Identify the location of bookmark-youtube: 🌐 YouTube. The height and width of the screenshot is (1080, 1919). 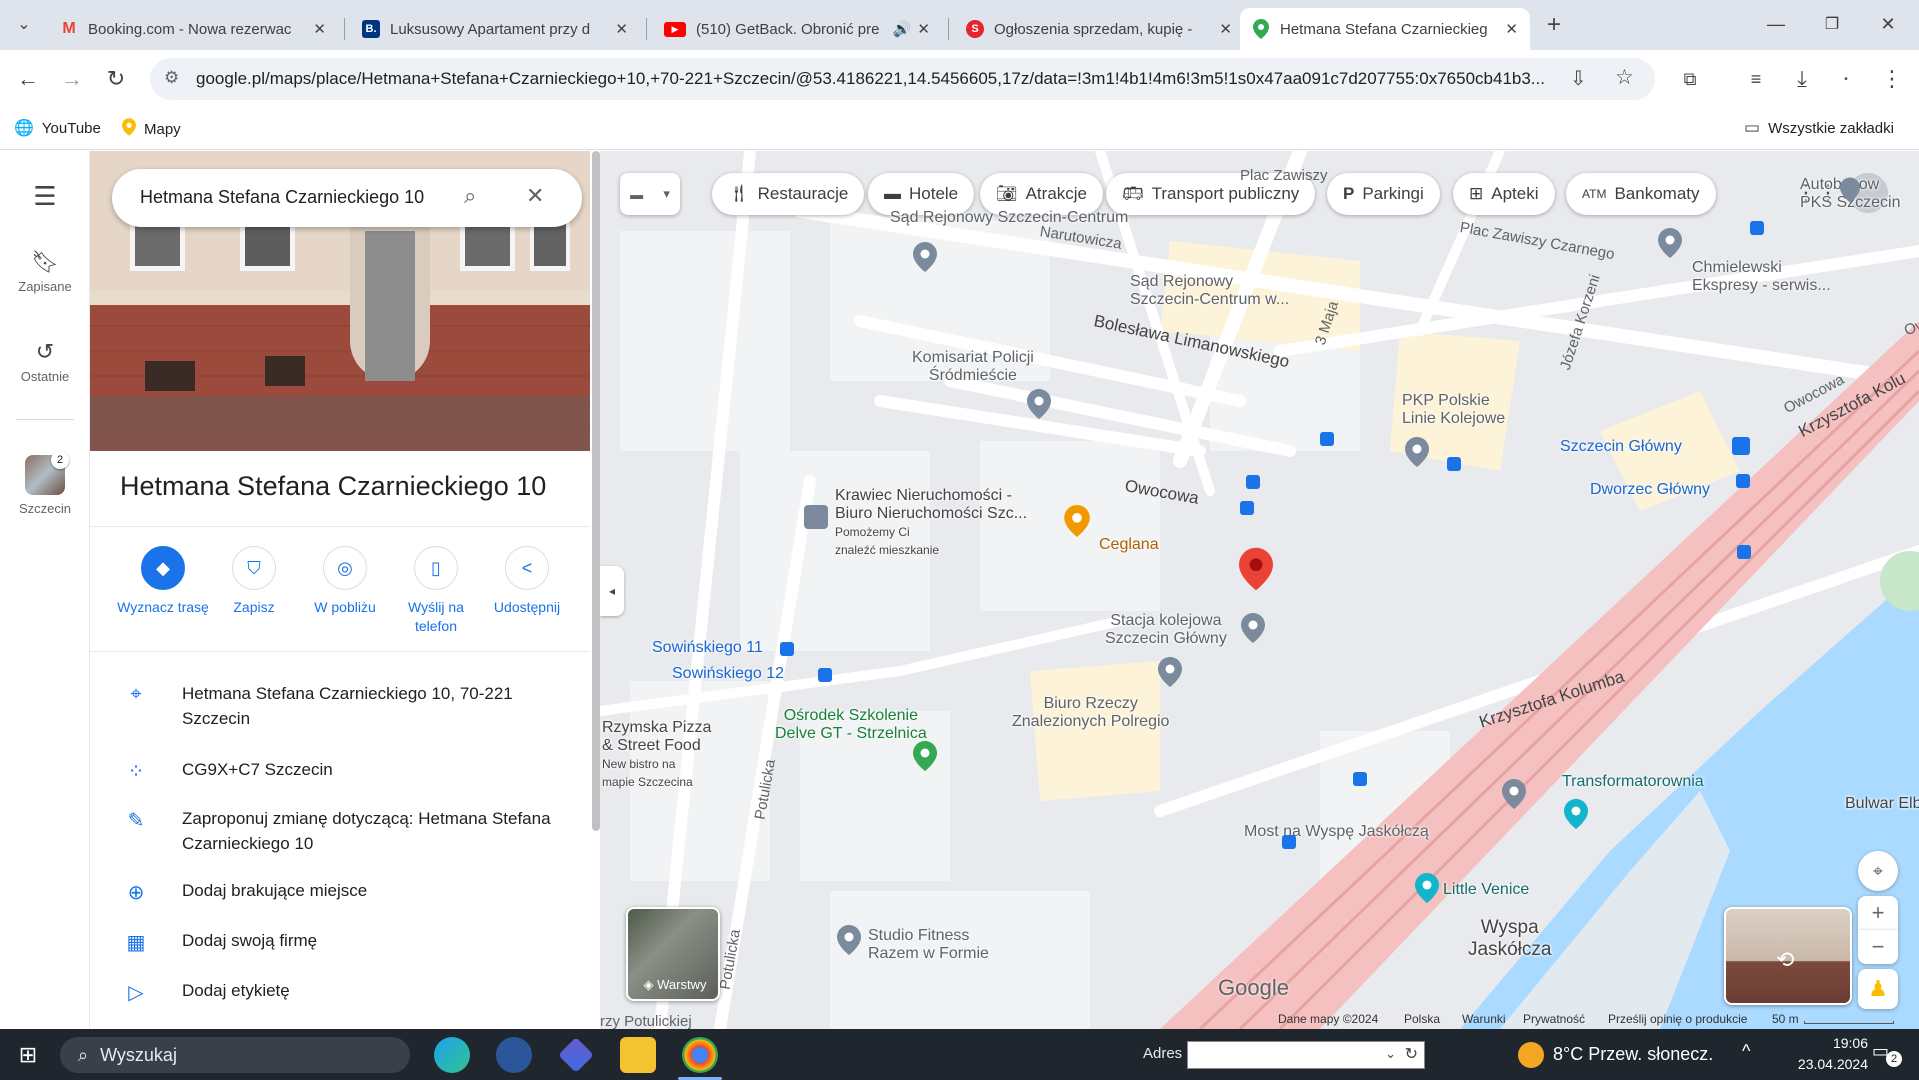
(57, 128).